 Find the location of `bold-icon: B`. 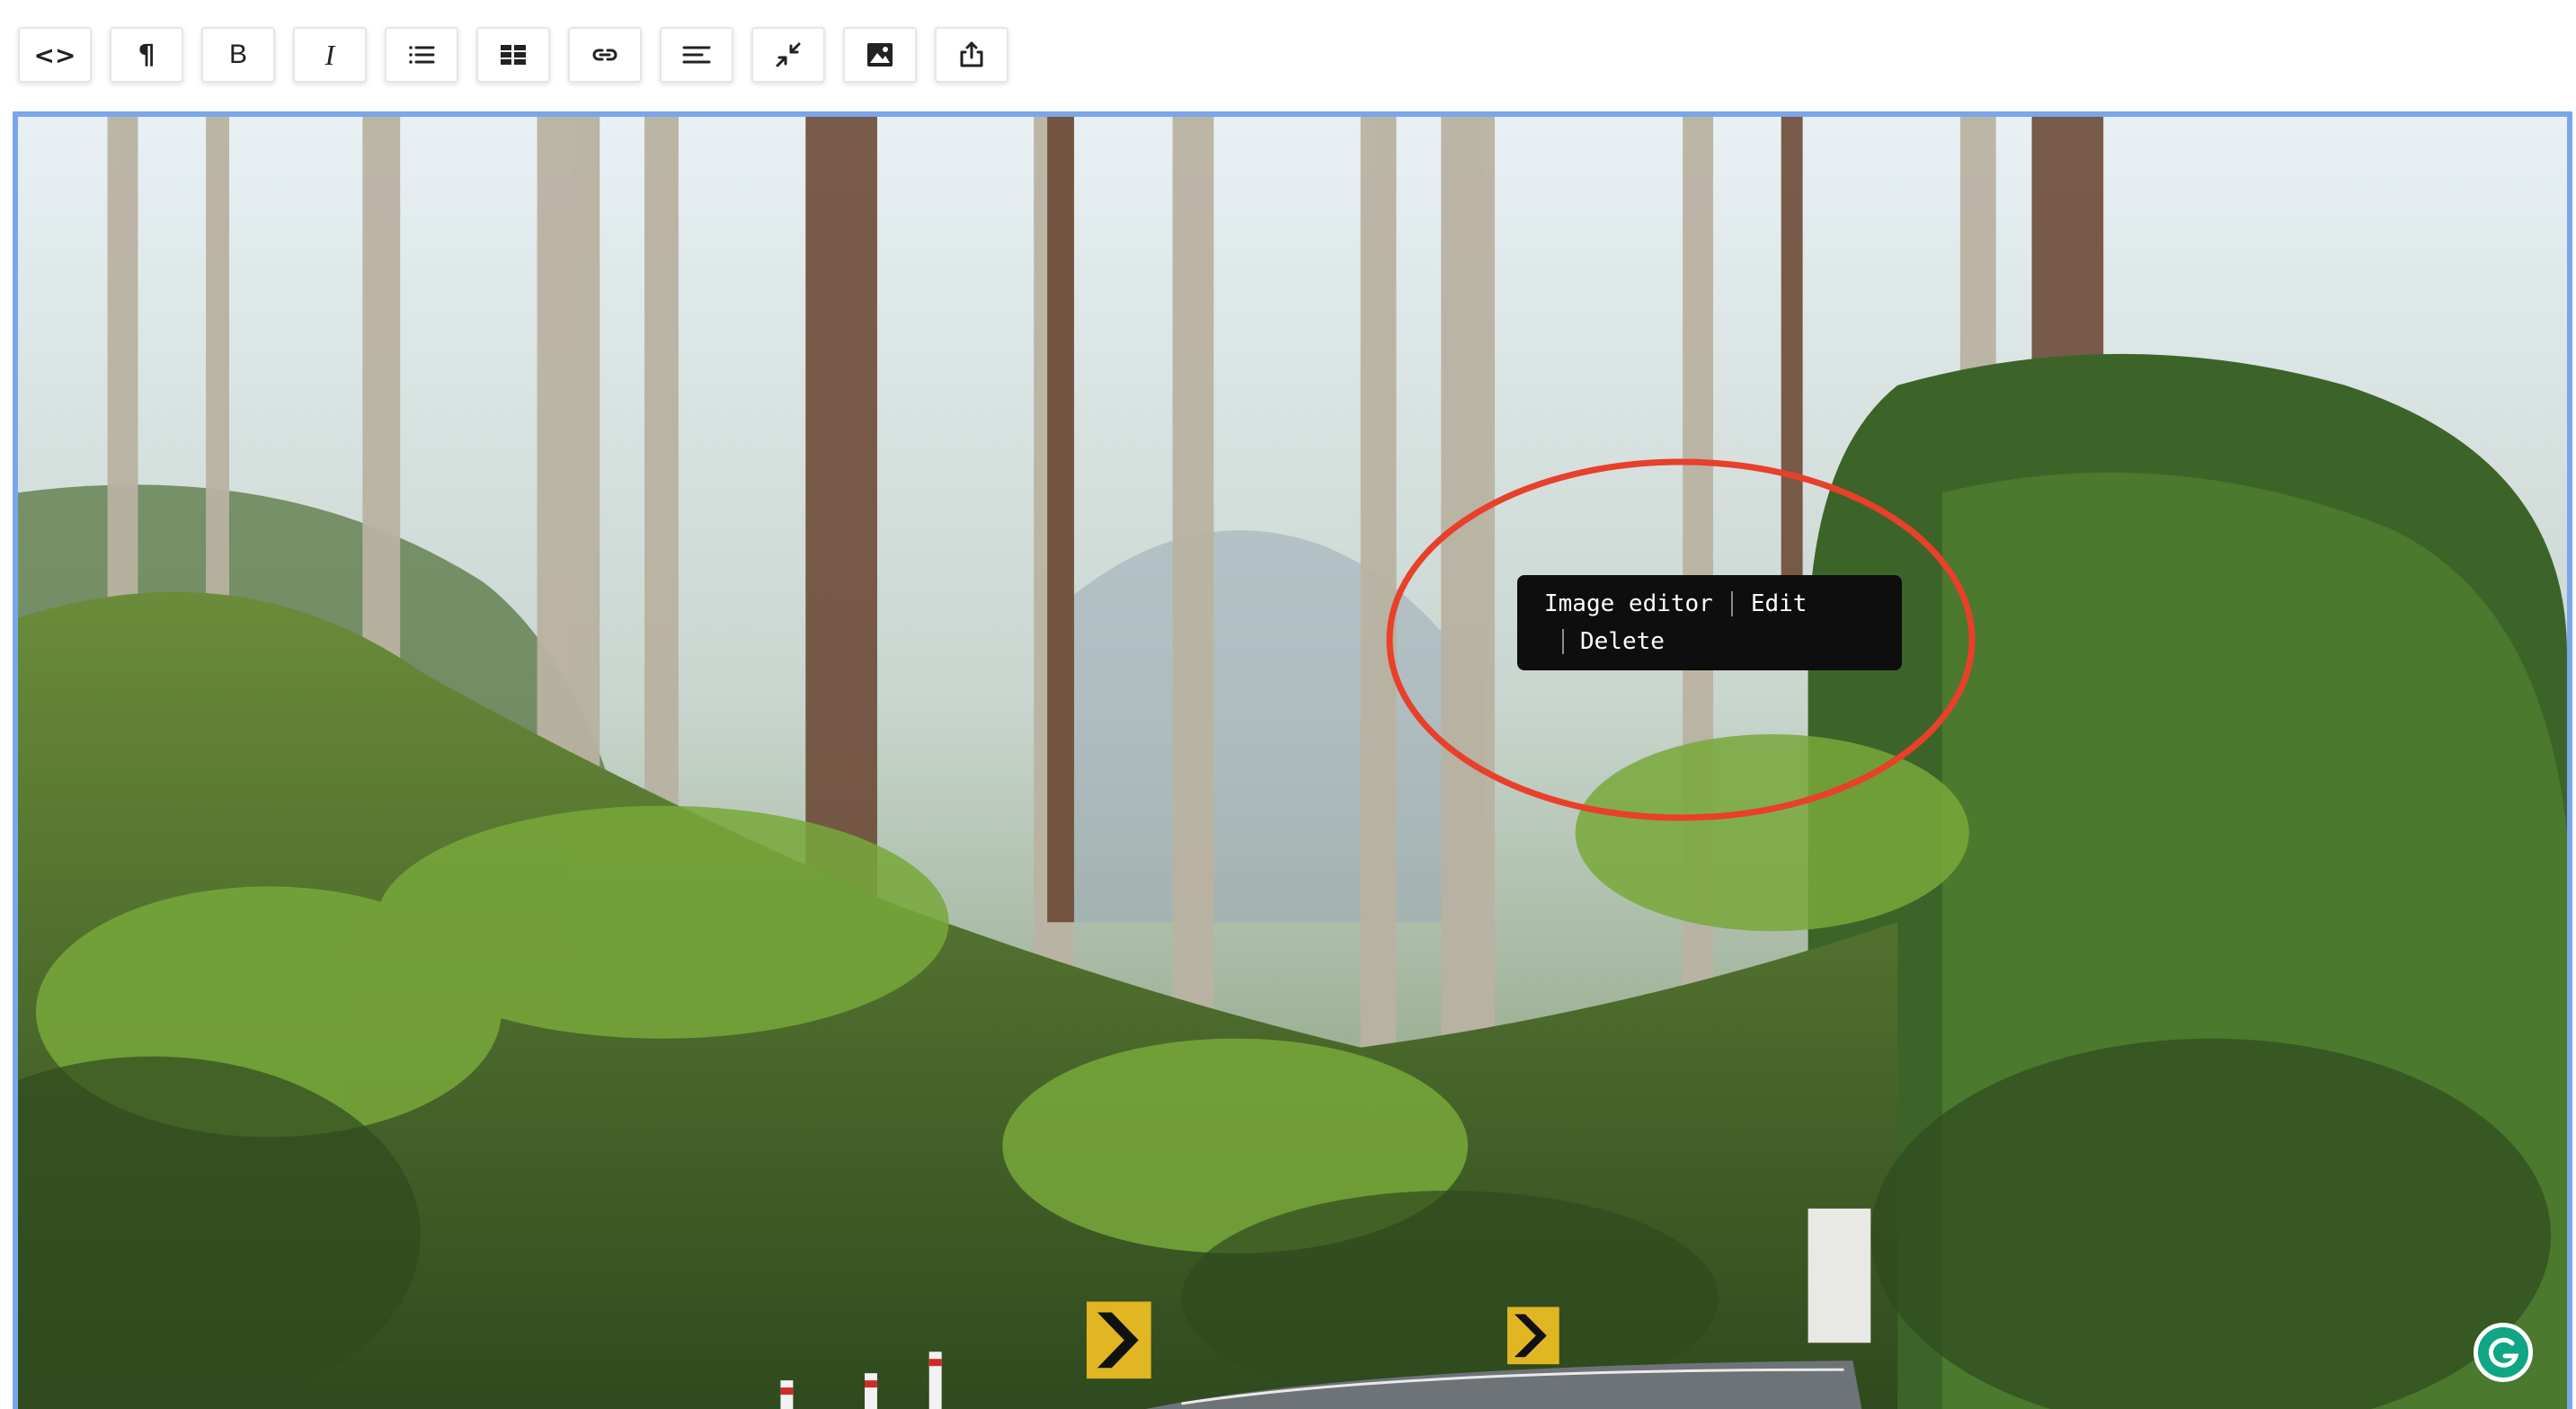

bold-icon: B is located at coordinates (238, 54).